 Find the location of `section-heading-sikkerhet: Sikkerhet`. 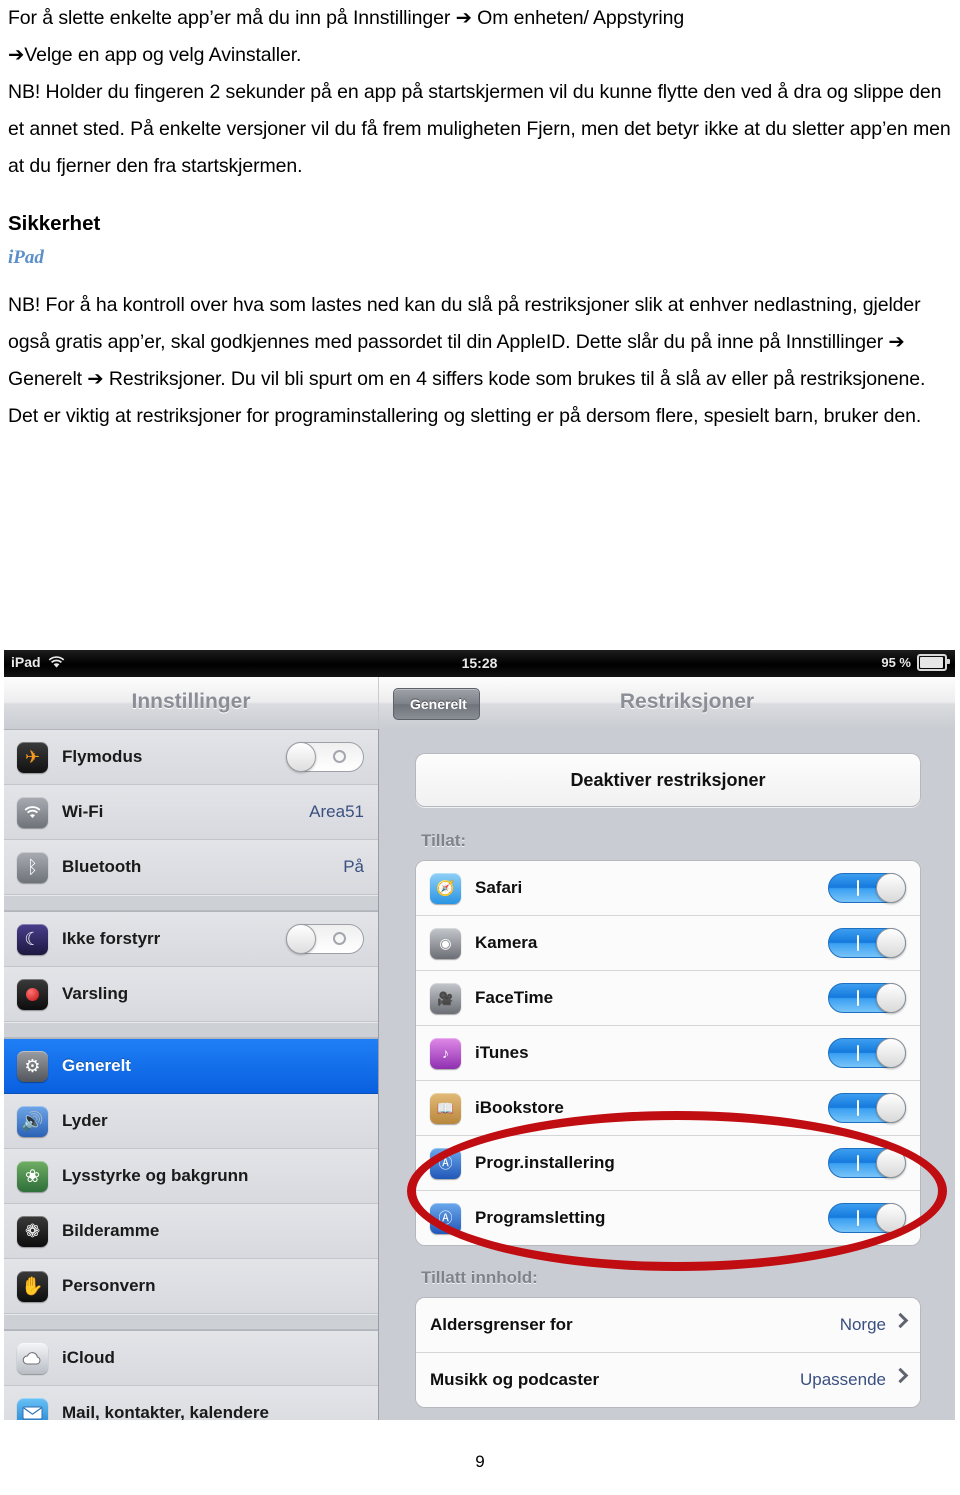

section-heading-sikkerhet: Sikkerhet is located at coordinates (54, 223).